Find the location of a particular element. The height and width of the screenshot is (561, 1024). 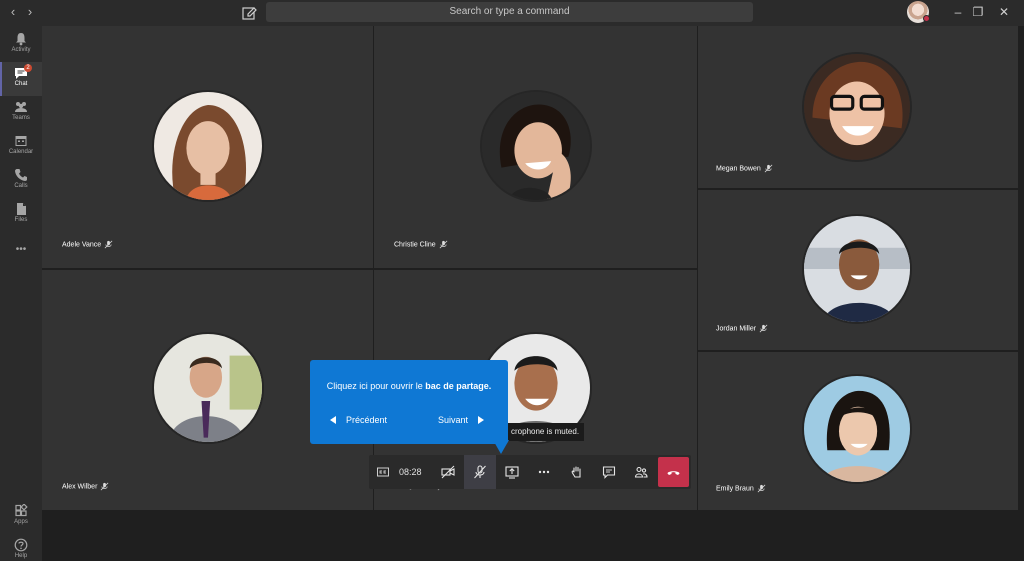

compose-icon is located at coordinates (249, 13).